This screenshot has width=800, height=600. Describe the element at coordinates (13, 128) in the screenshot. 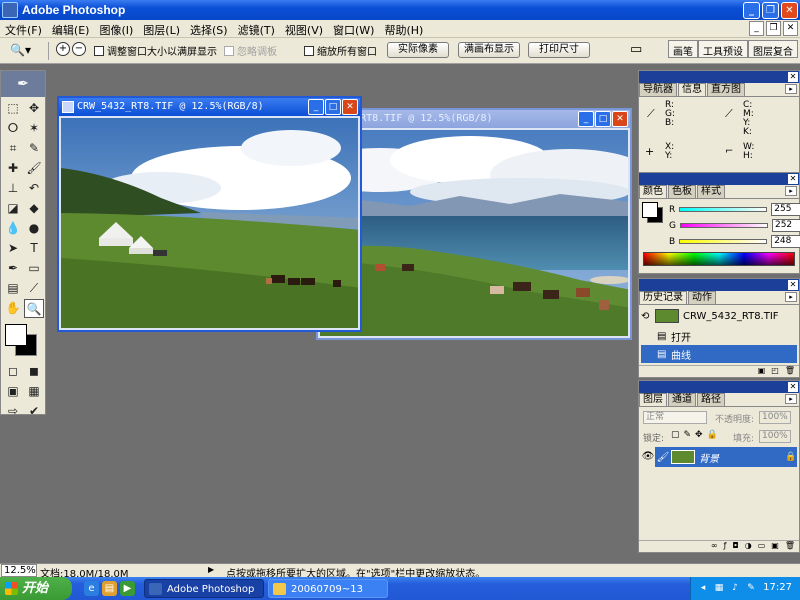

I see `lasso-tool-icon: ⵔ` at that location.